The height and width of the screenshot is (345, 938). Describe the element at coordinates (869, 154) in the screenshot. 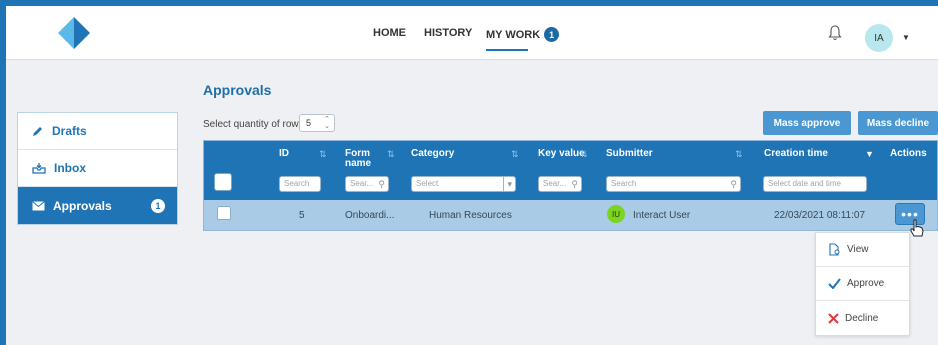

I see `sort-desc-icon: ▼` at that location.